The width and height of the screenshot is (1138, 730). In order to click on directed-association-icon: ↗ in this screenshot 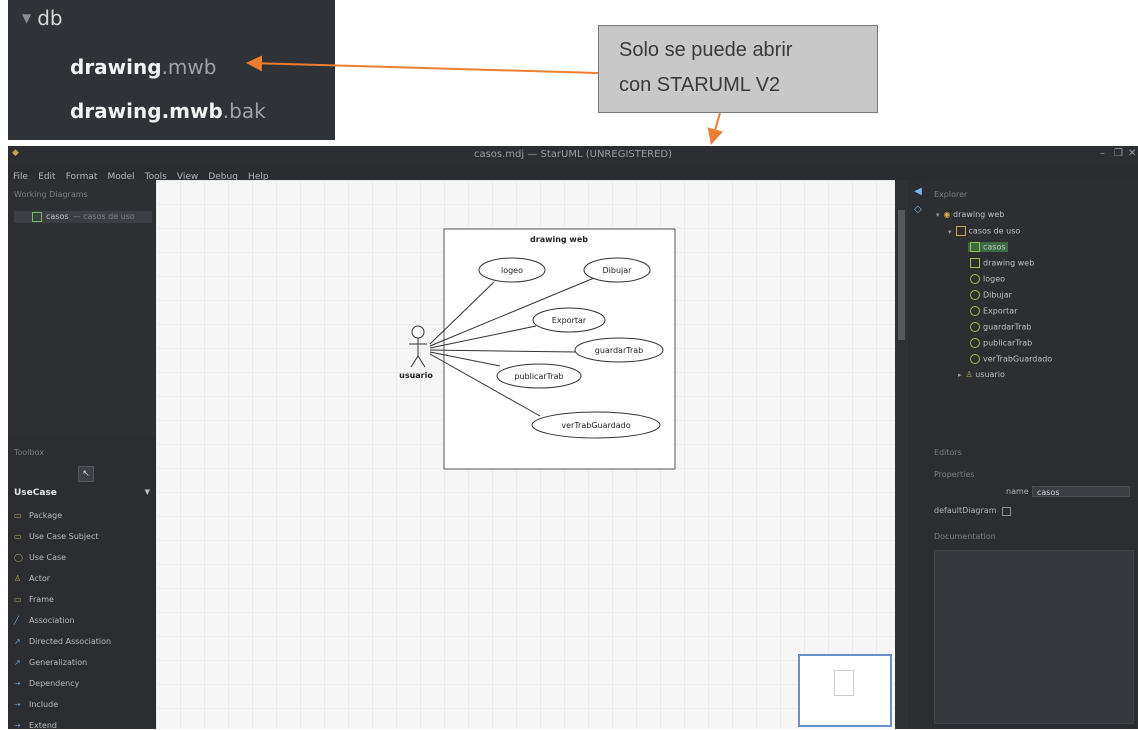, I will do `click(17, 641)`.